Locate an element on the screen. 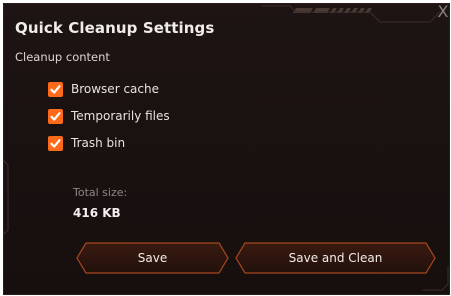  browser-cache-option: Browser cache is located at coordinates (103, 89).